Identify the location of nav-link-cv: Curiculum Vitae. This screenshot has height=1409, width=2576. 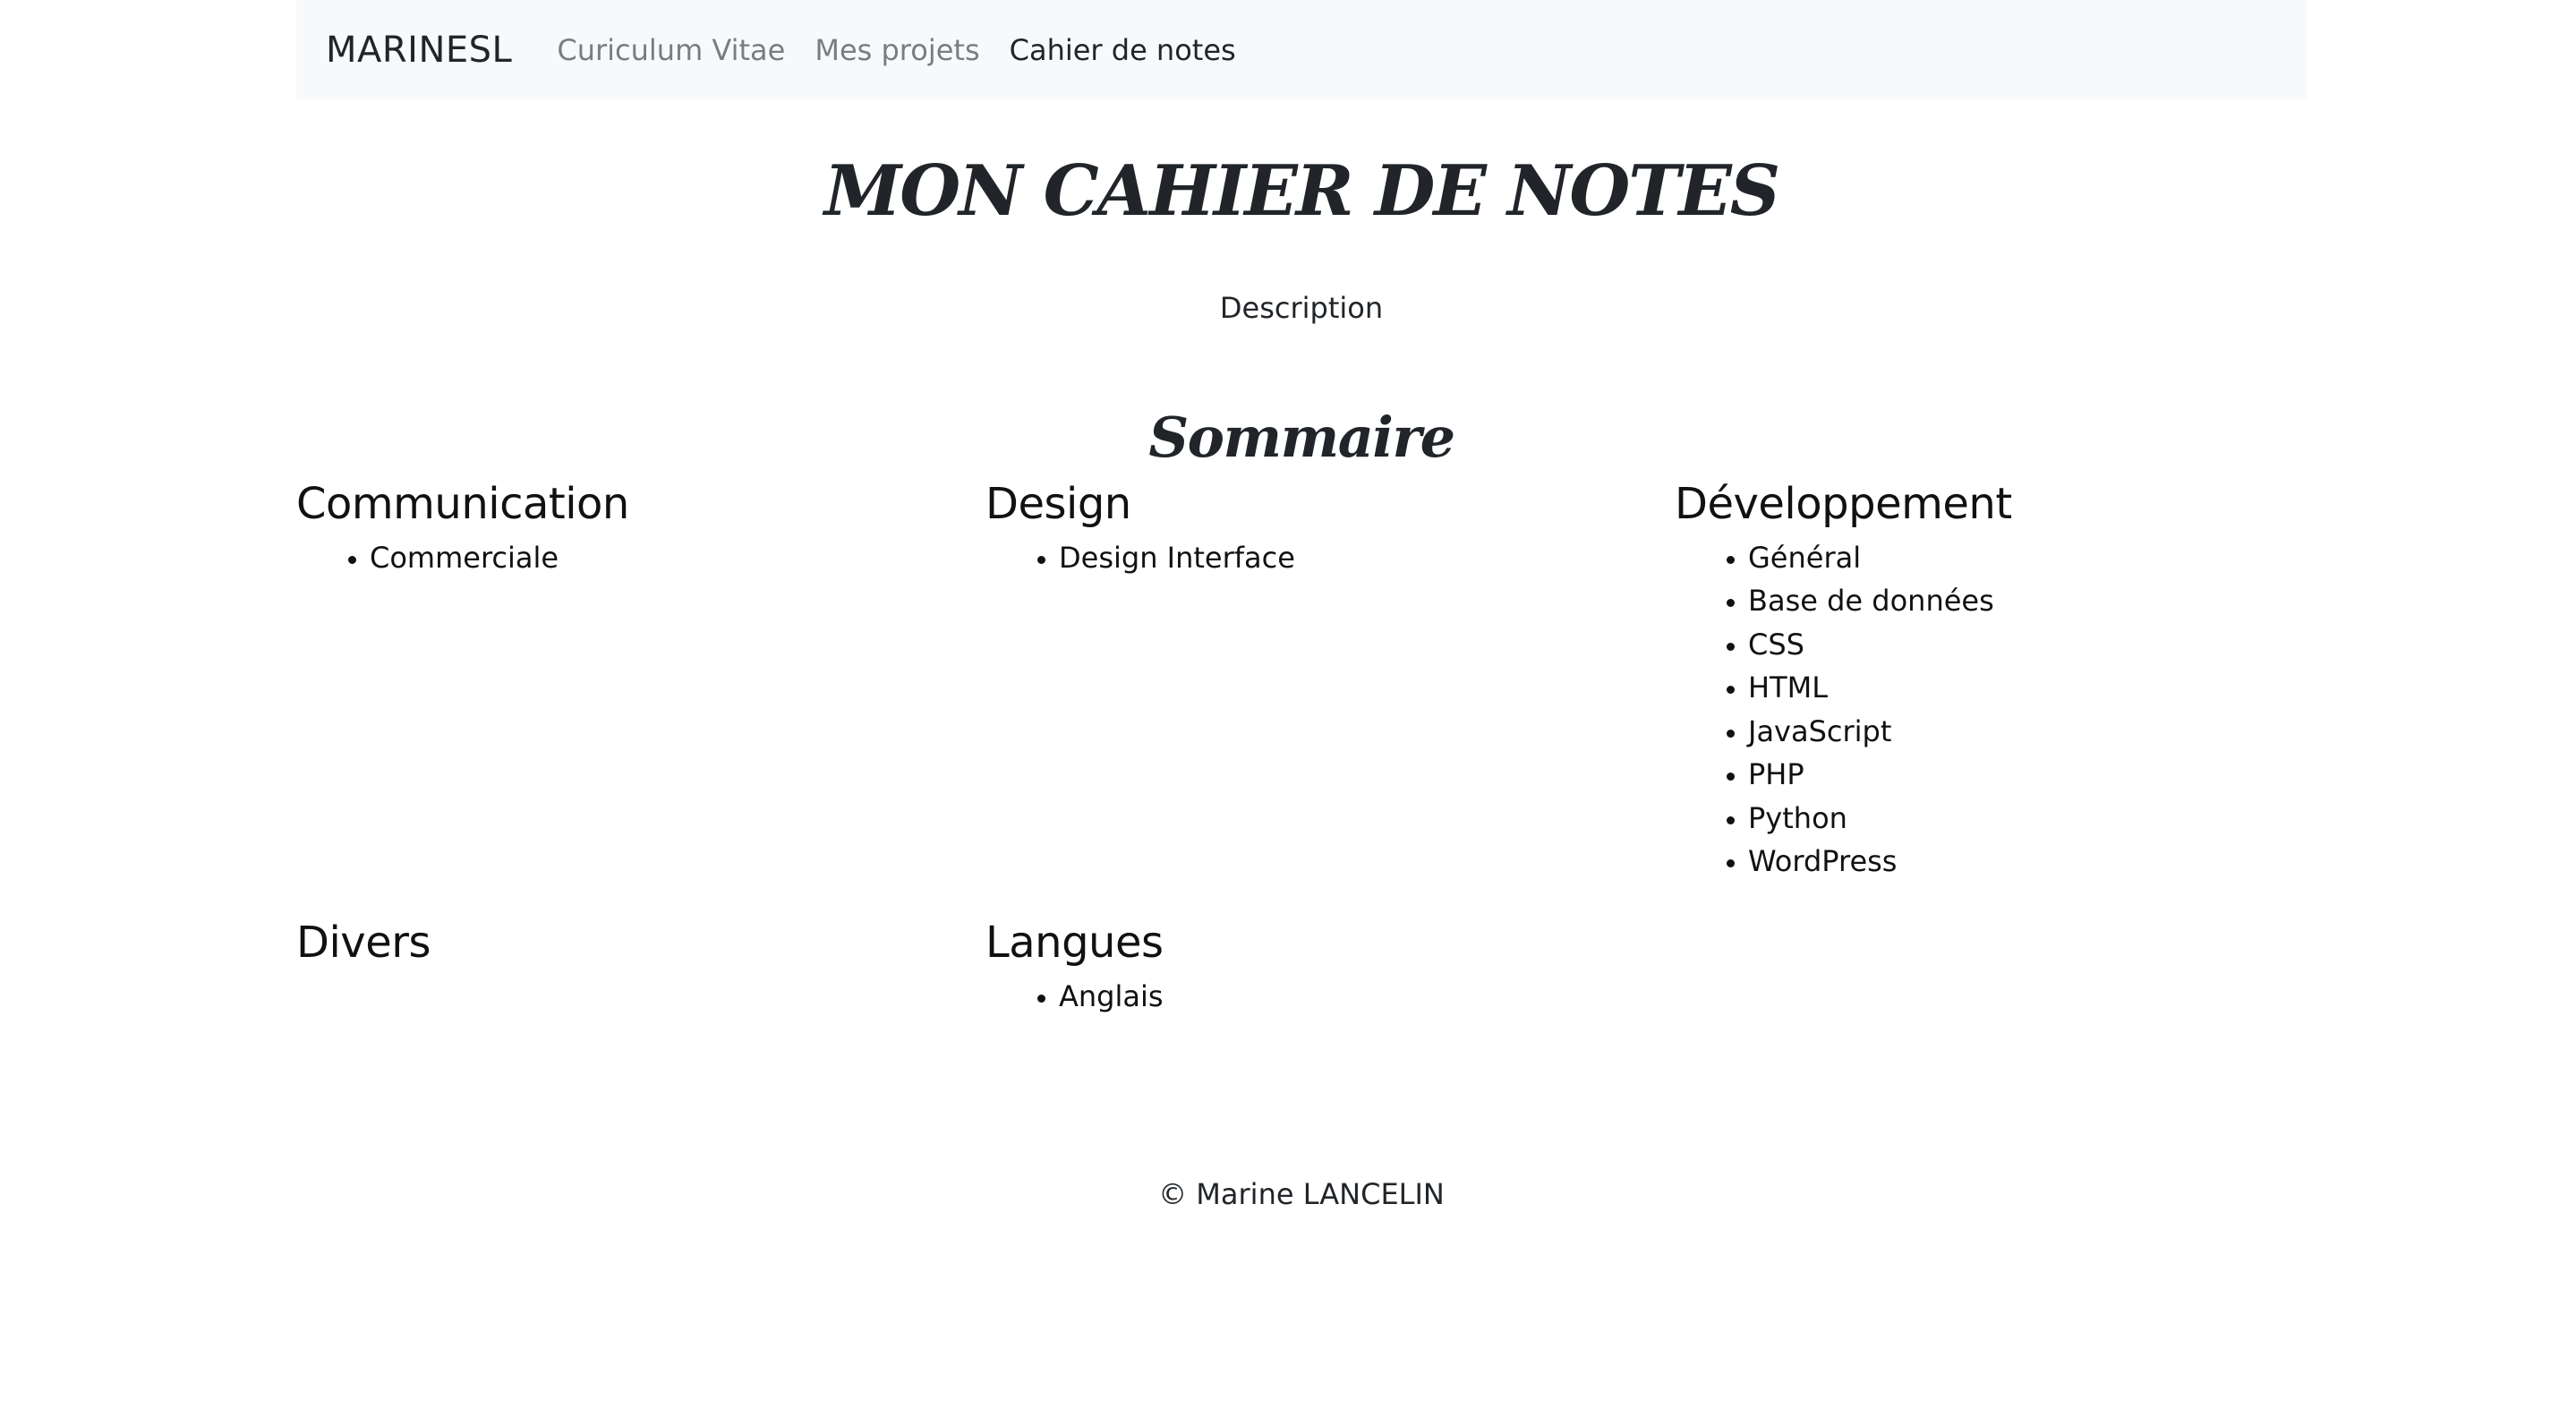
(671, 50).